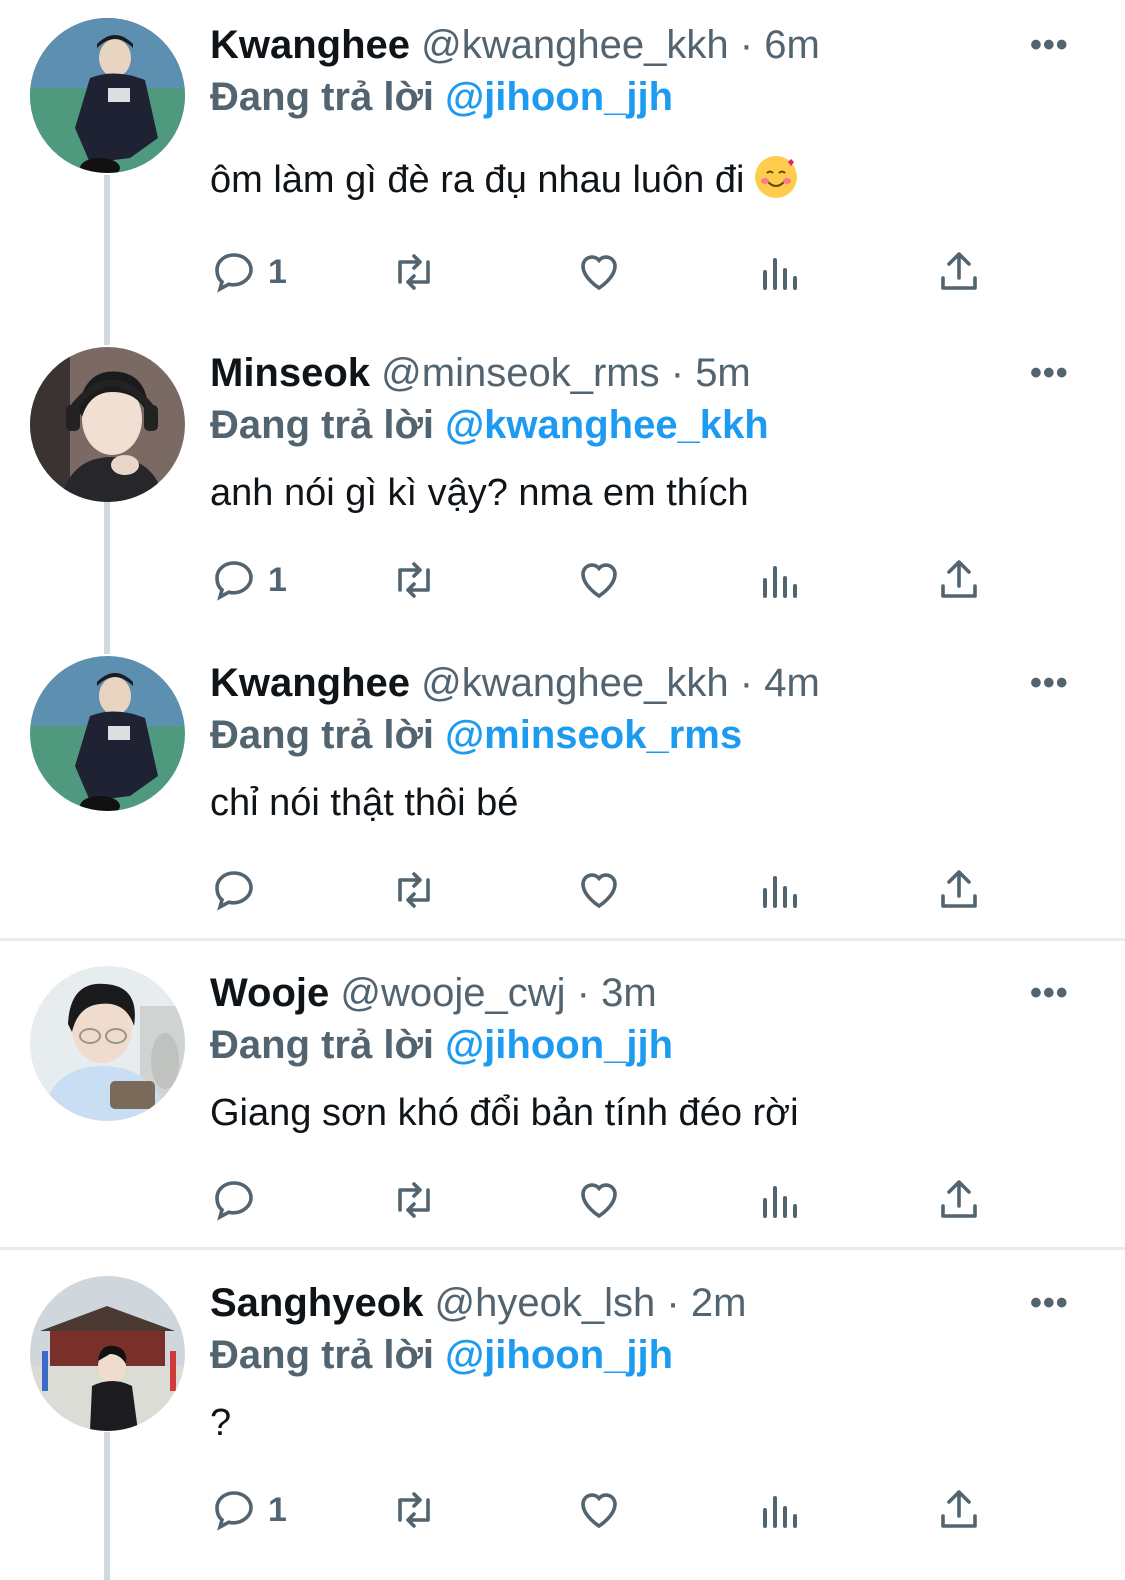  I want to click on smiling-face-with-hearts-icon, so click(776, 177).